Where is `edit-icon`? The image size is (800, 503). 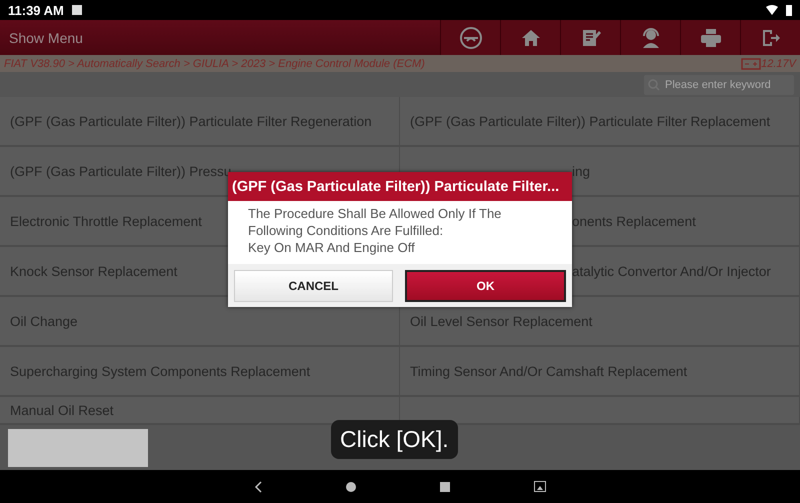
edit-icon is located at coordinates (590, 38).